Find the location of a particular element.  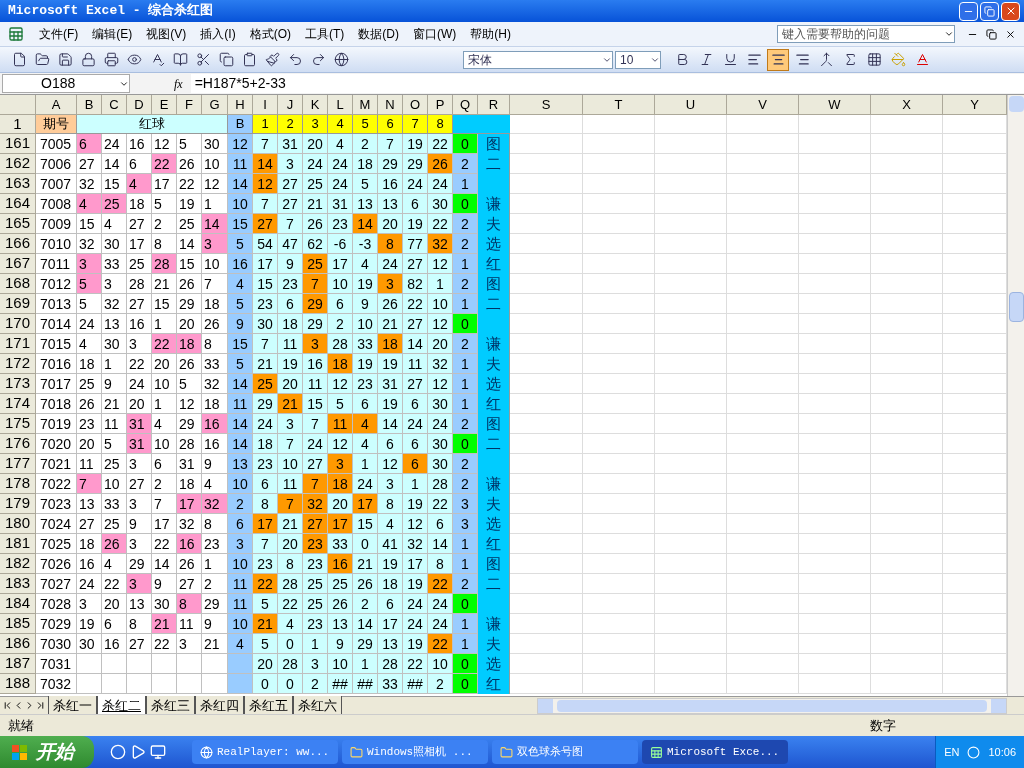

row-header: 187 is located at coordinates (18, 664).